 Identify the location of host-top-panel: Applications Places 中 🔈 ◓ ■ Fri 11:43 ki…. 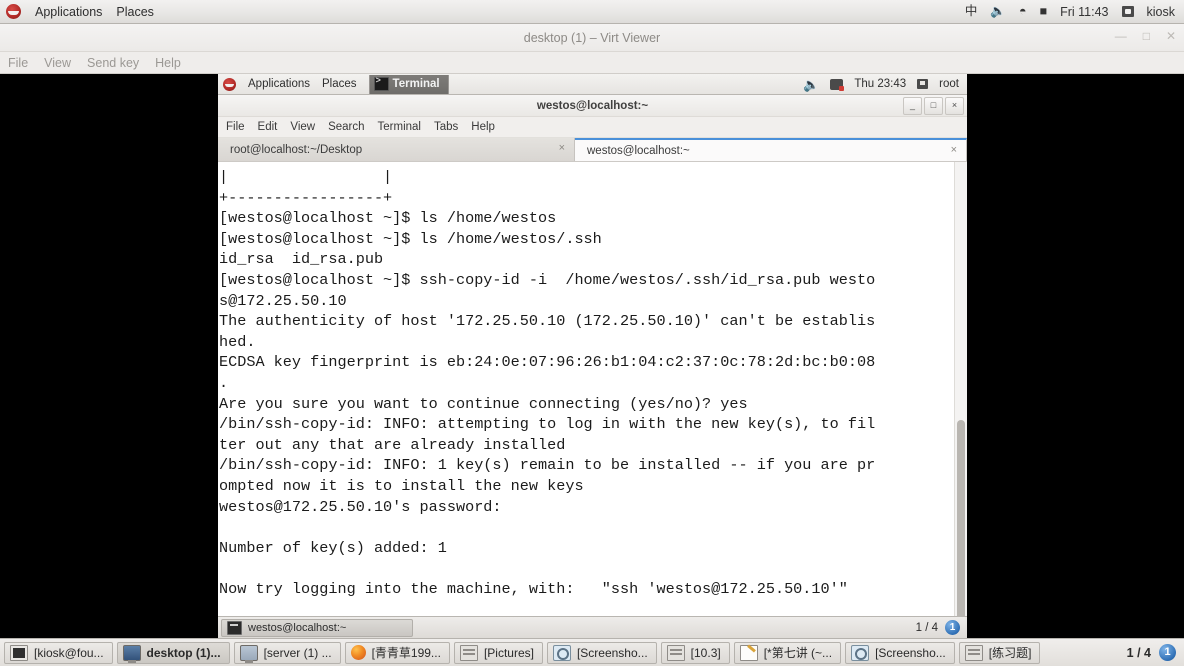
(592, 12).